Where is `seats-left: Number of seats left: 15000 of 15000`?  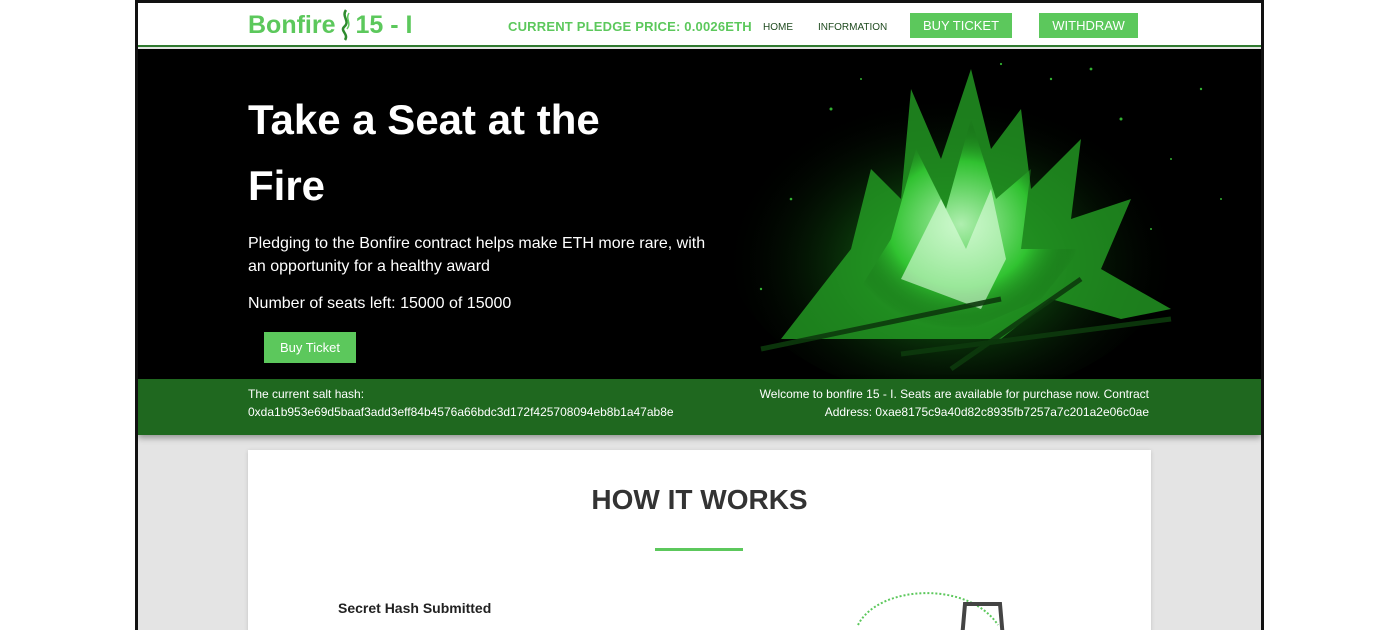 seats-left: Number of seats left: 15000 of 15000 is located at coordinates (380, 303).